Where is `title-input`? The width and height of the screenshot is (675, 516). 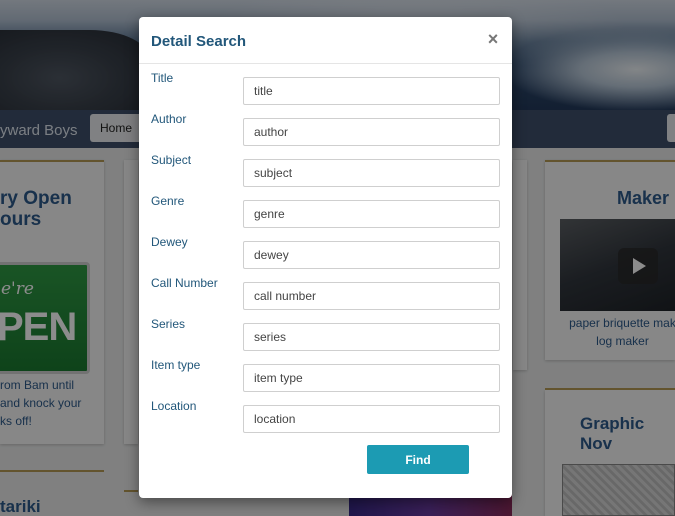 title-input is located at coordinates (371, 91).